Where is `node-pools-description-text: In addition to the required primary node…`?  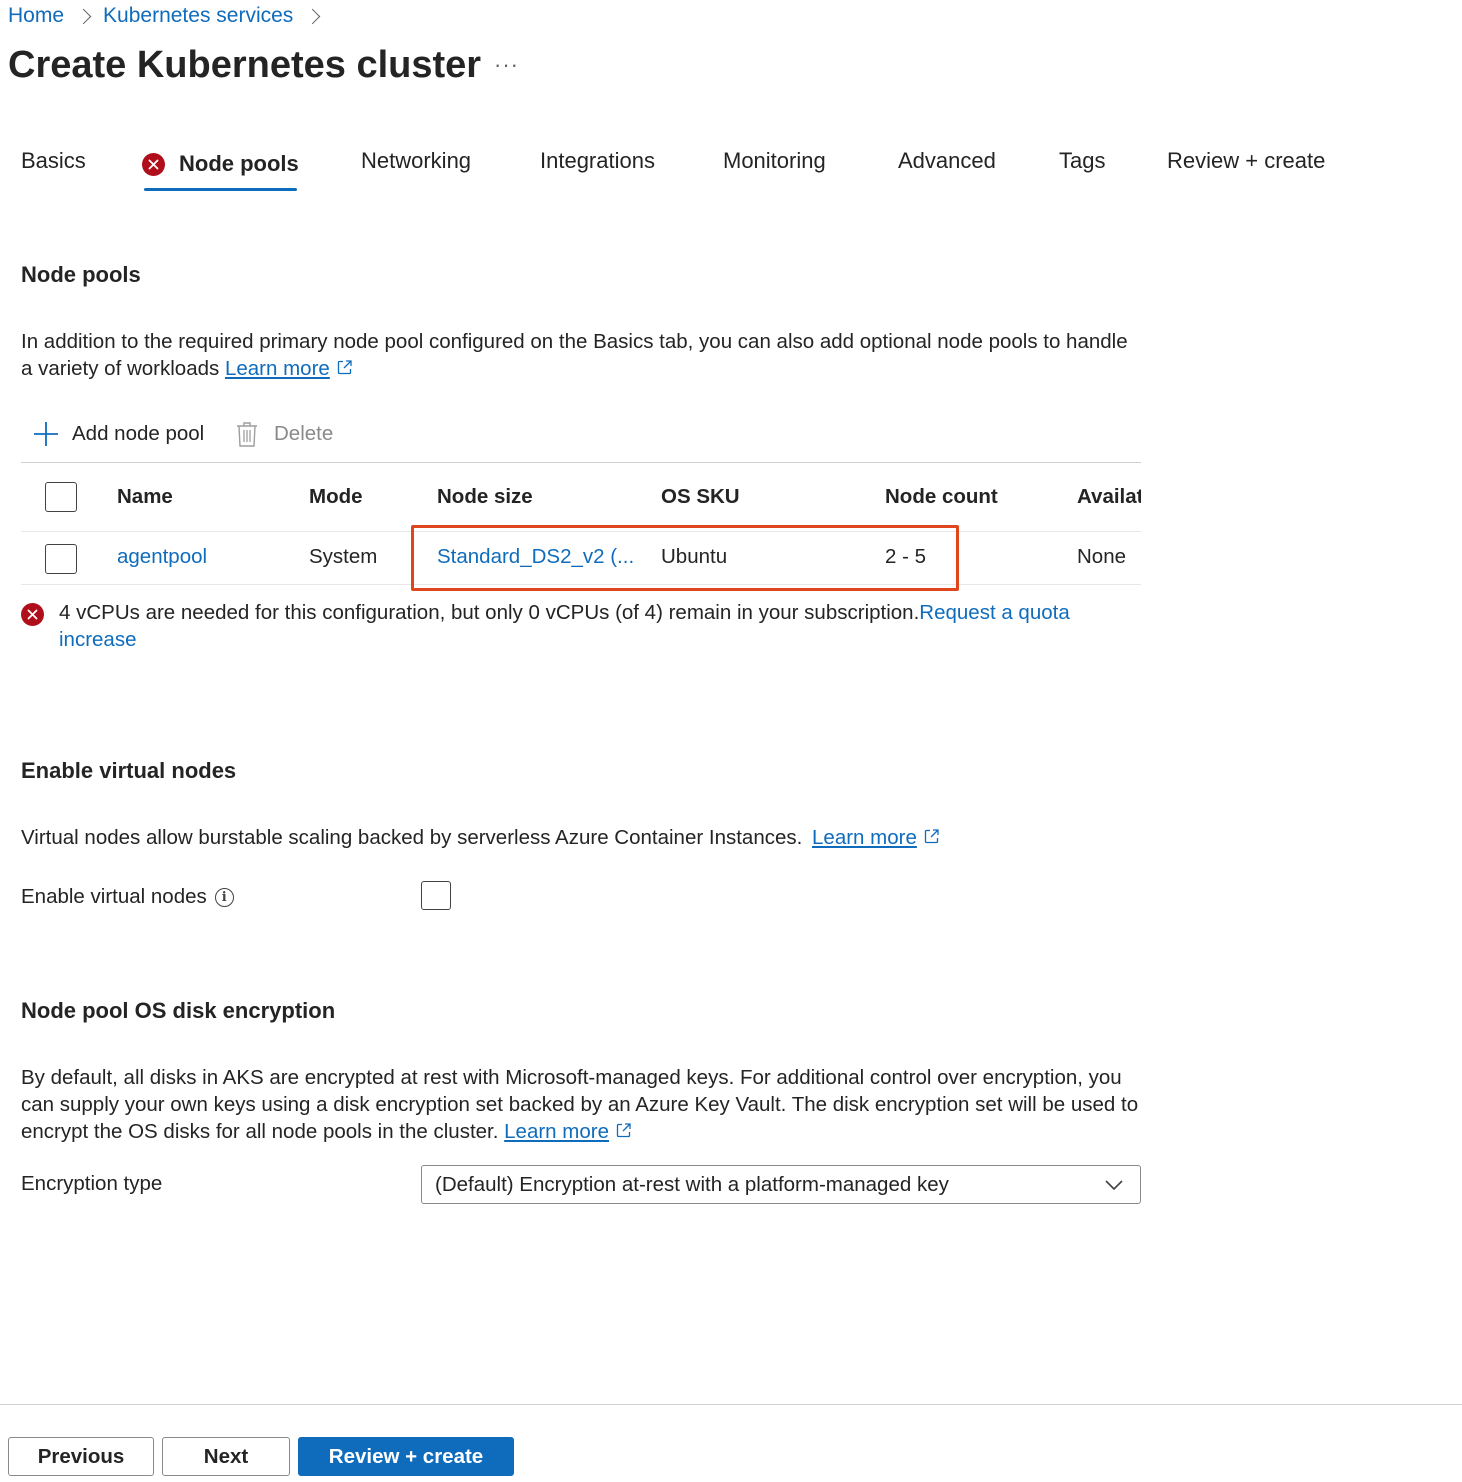
node-pools-description-text: In addition to the required primary node… is located at coordinates (574, 355).